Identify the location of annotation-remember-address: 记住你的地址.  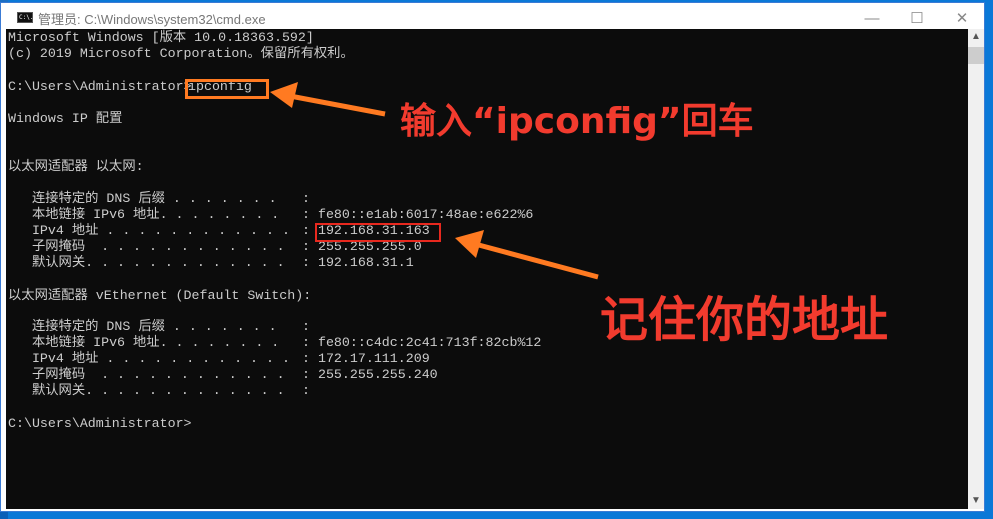
(744, 320).